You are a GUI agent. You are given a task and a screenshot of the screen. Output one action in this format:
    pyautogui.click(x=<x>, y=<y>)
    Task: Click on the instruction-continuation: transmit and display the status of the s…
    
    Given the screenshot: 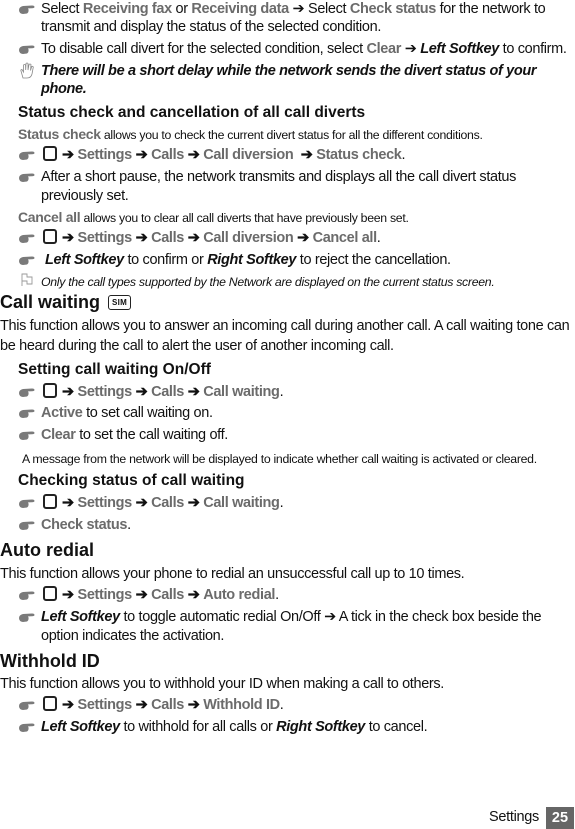 What is the action you would take?
    pyautogui.click(x=211, y=27)
    